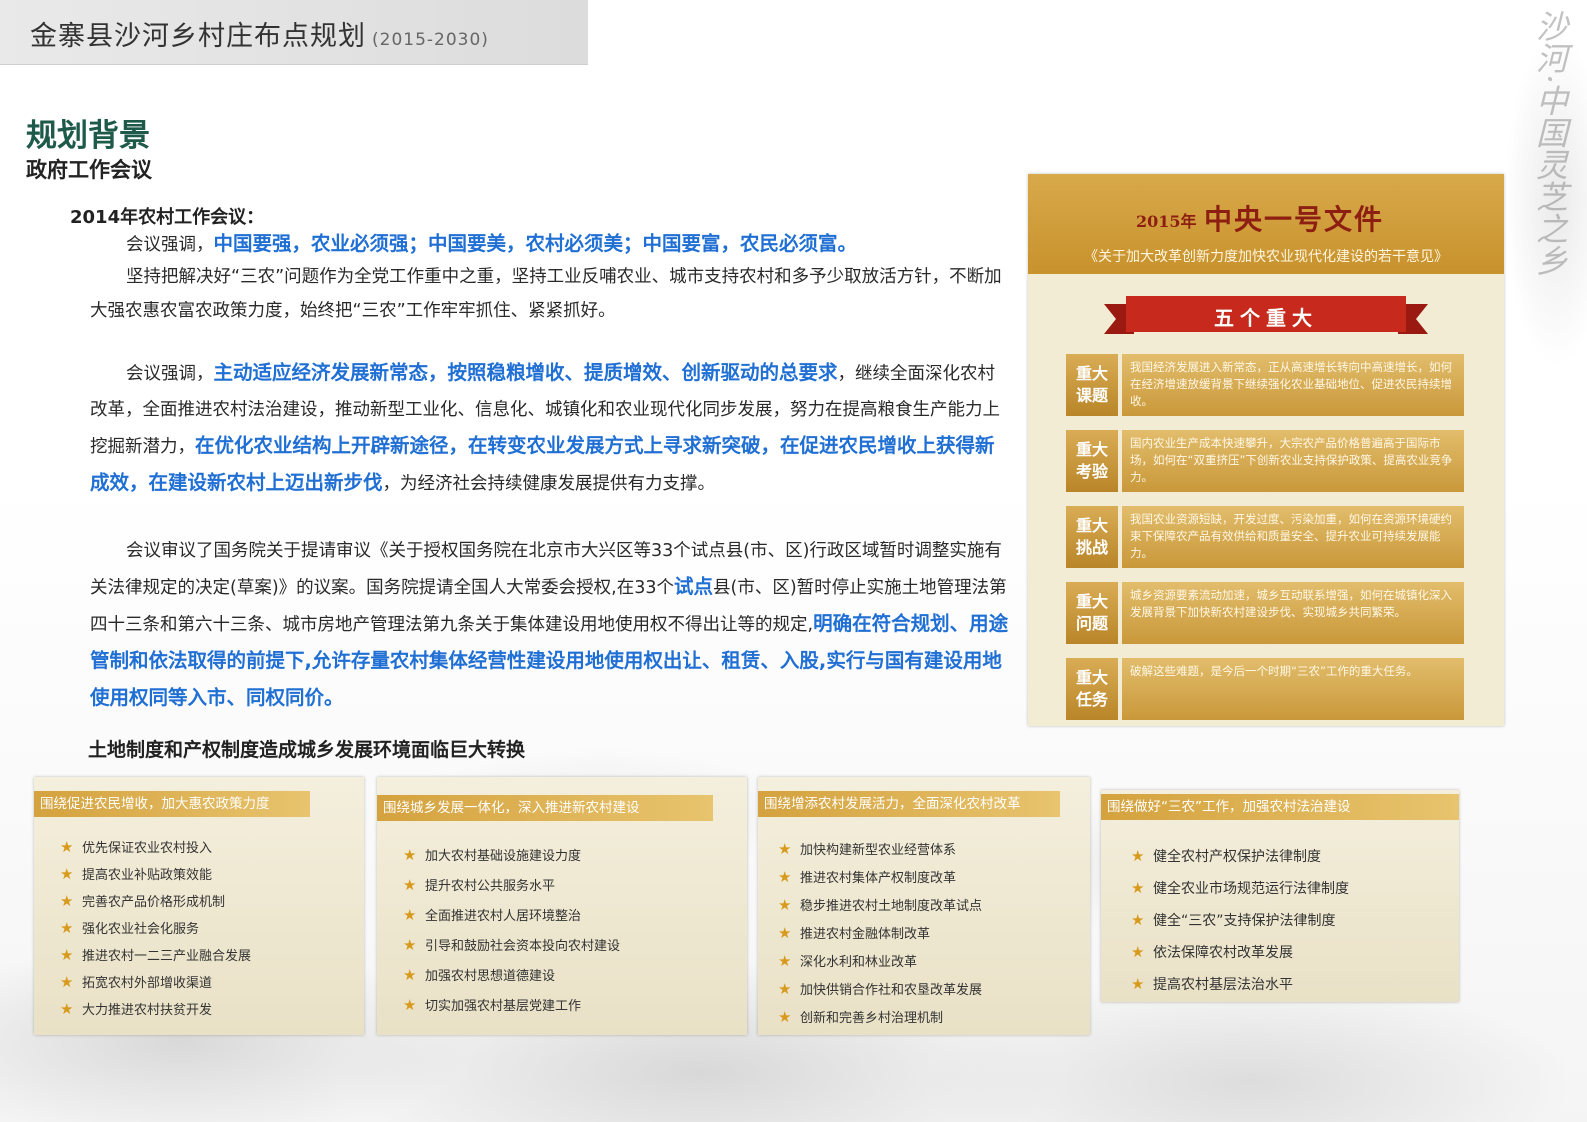 This screenshot has height=1122, width=1587. What do you see at coordinates (867, 877) in the screenshot?
I see `list-item: ★ 推进农村集体产权制度改革` at bounding box center [867, 877].